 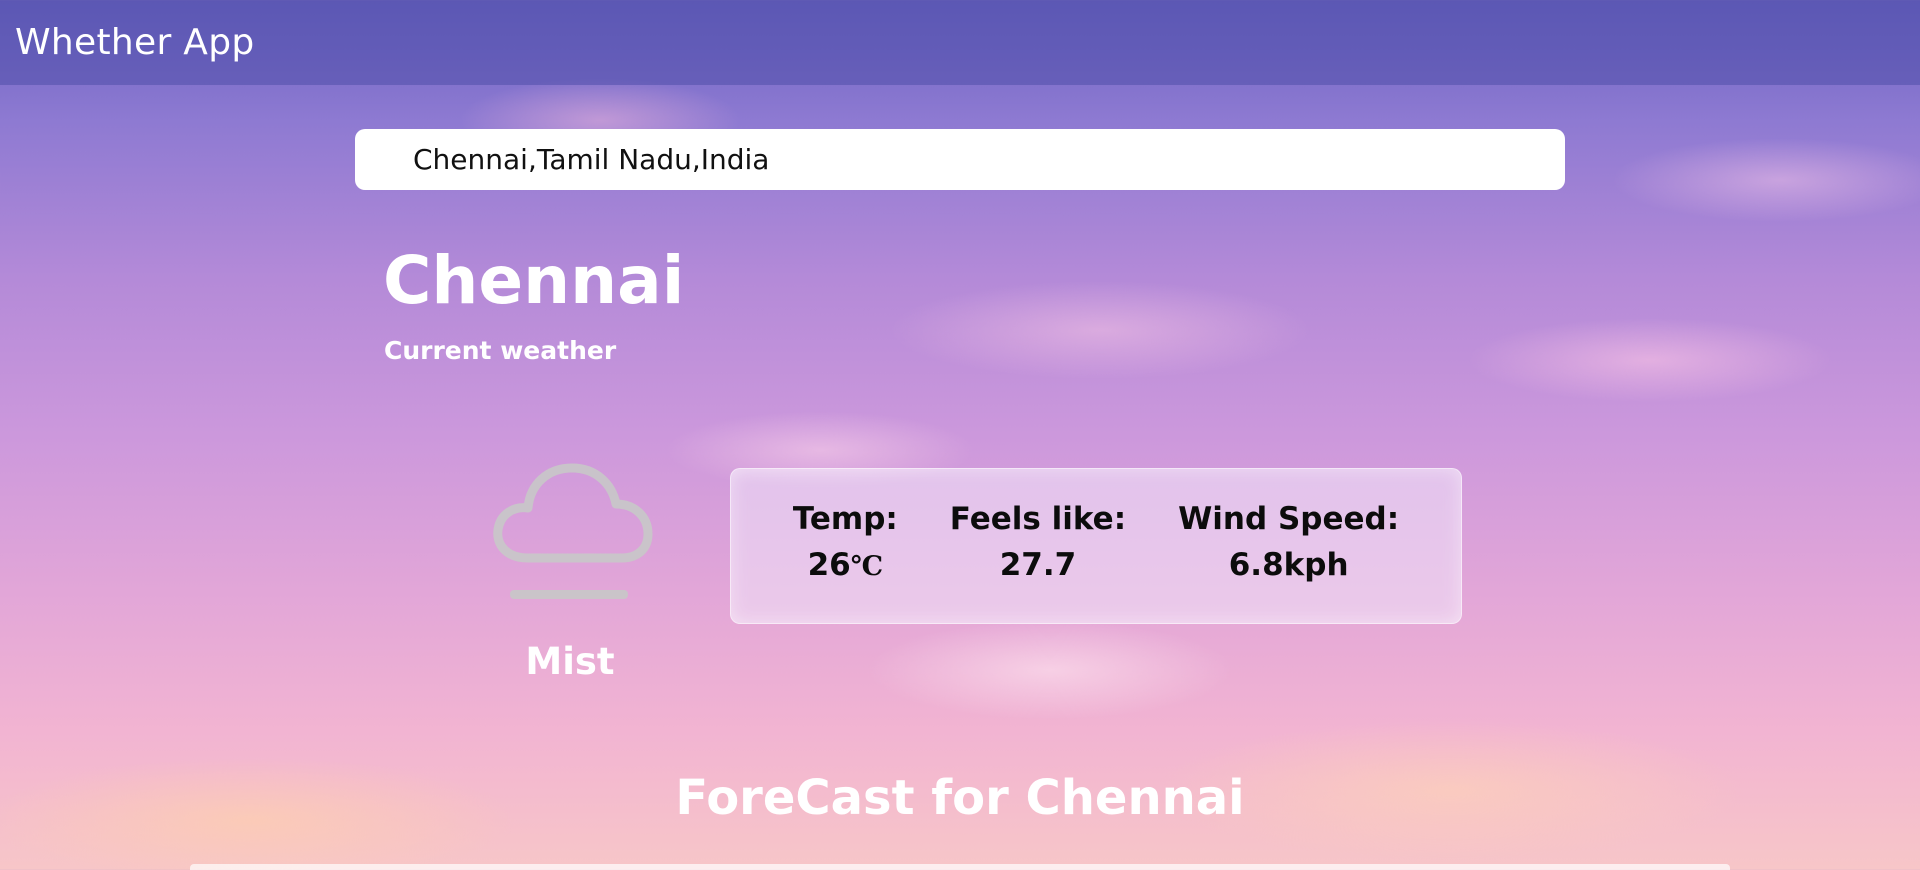 I want to click on app-title: Whether App, so click(x=135, y=42).